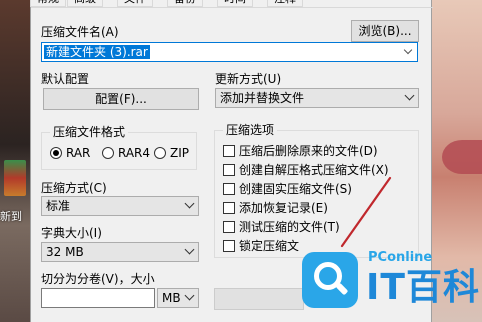 This screenshot has width=482, height=322. Describe the element at coordinates (285, 3) in the screenshot. I see `tab-comment: 注释` at that location.